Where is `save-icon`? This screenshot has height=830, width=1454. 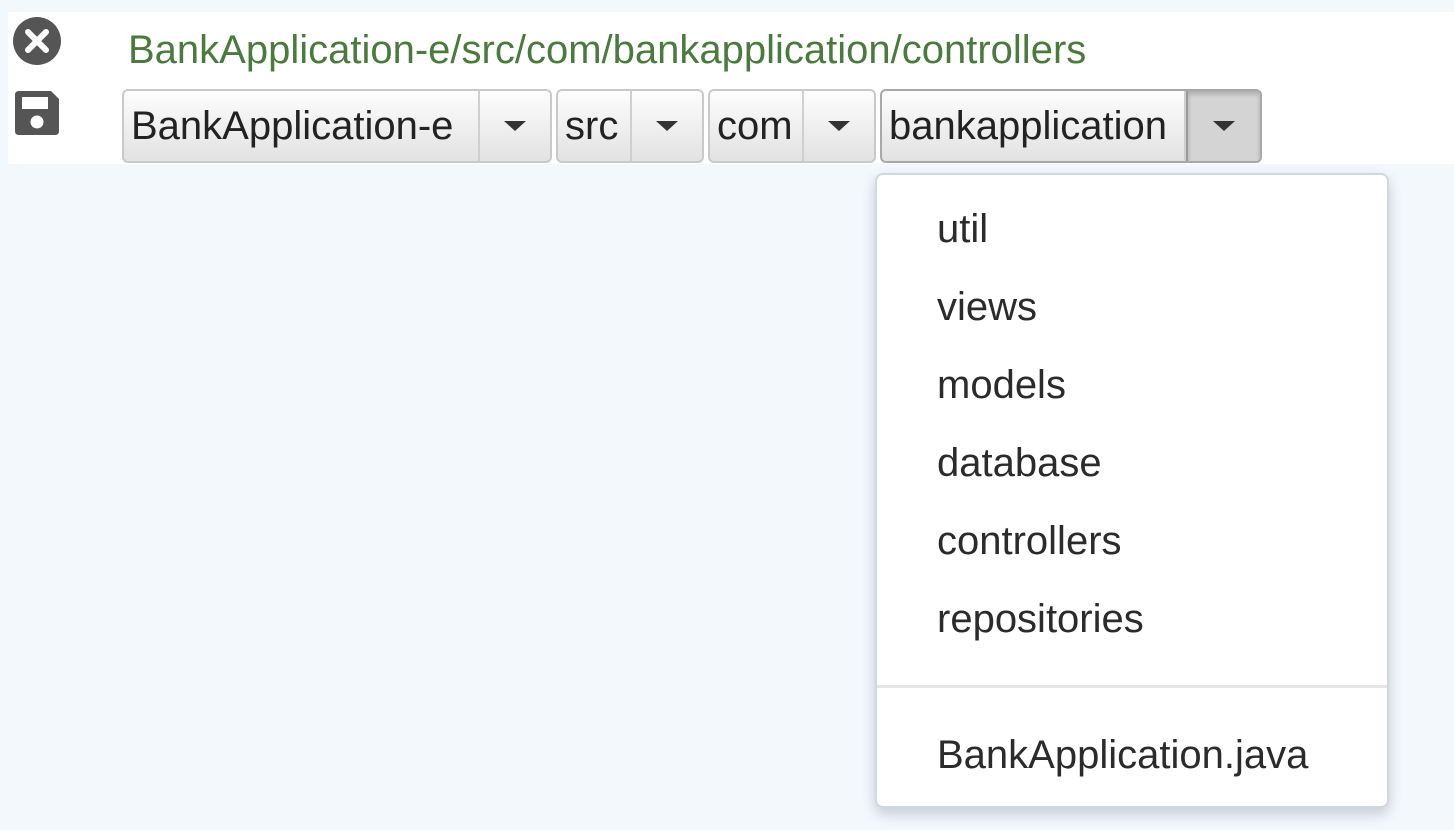
save-icon is located at coordinates (37, 113).